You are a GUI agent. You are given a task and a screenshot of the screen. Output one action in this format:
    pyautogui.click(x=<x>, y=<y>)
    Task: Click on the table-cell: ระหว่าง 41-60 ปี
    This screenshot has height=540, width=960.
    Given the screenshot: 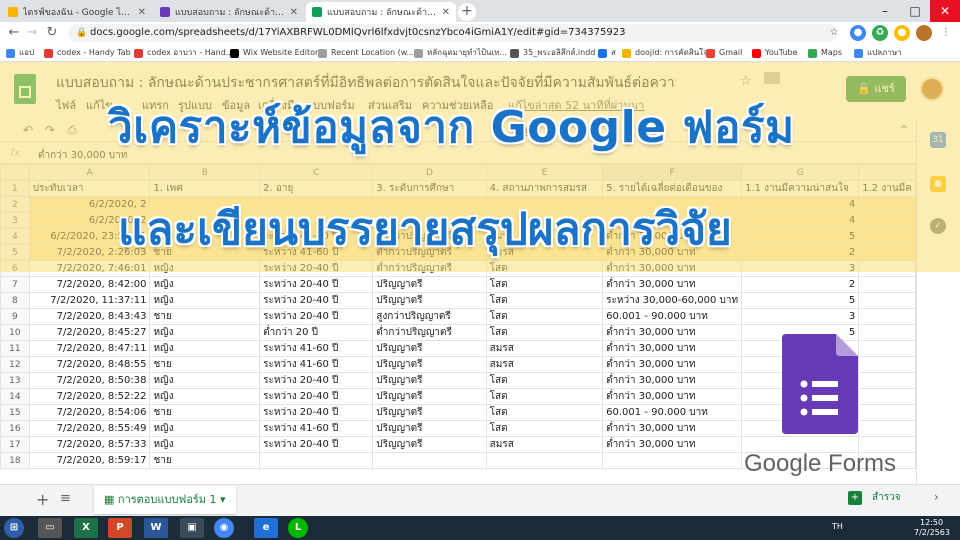 What is the action you would take?
    pyautogui.click(x=316, y=428)
    